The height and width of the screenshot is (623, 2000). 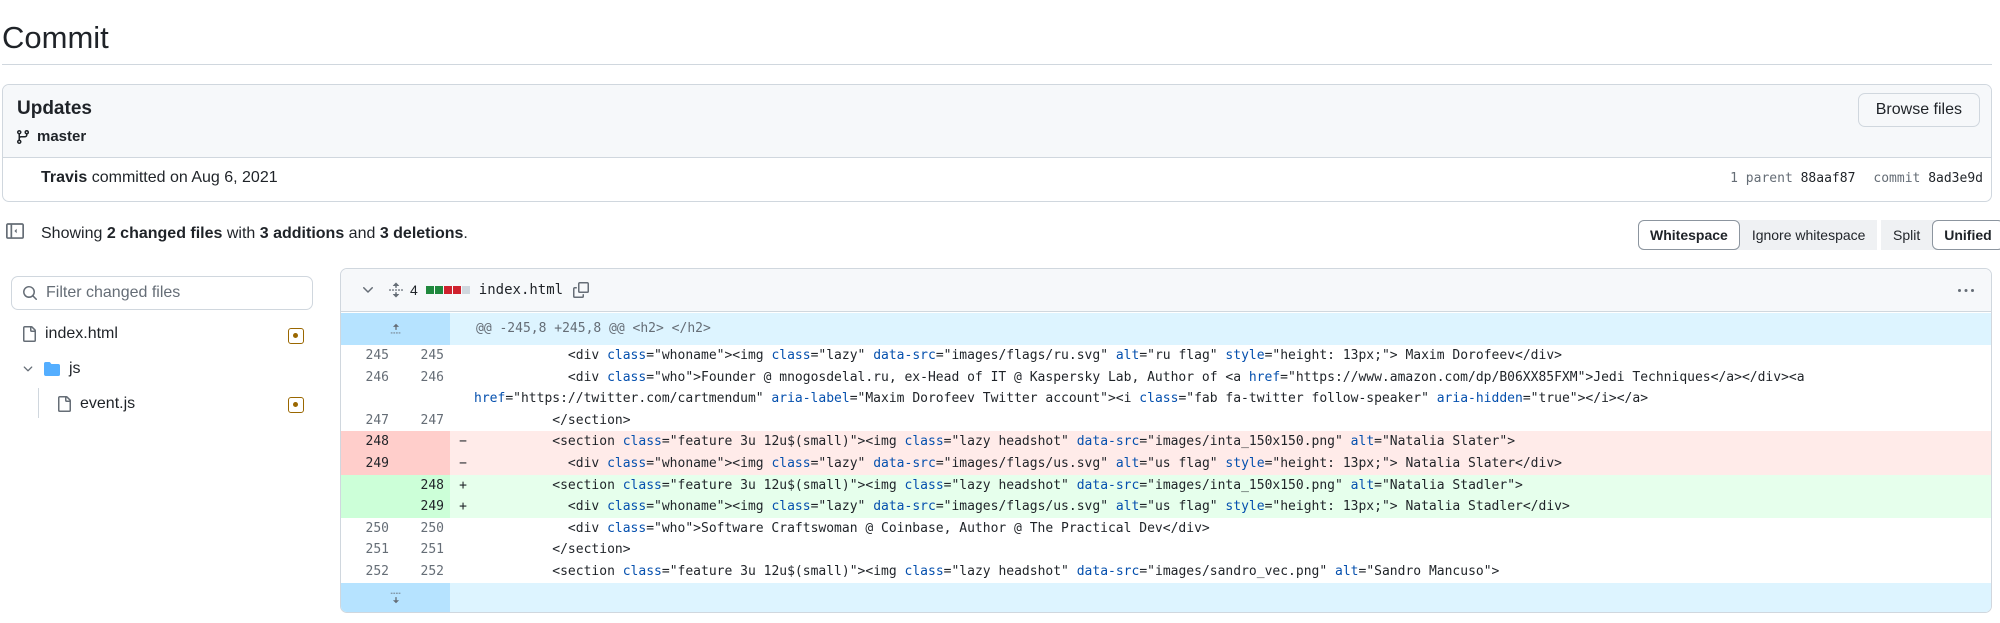 What do you see at coordinates (1828, 178) in the screenshot?
I see `parent-sha-link: 88aaf87` at bounding box center [1828, 178].